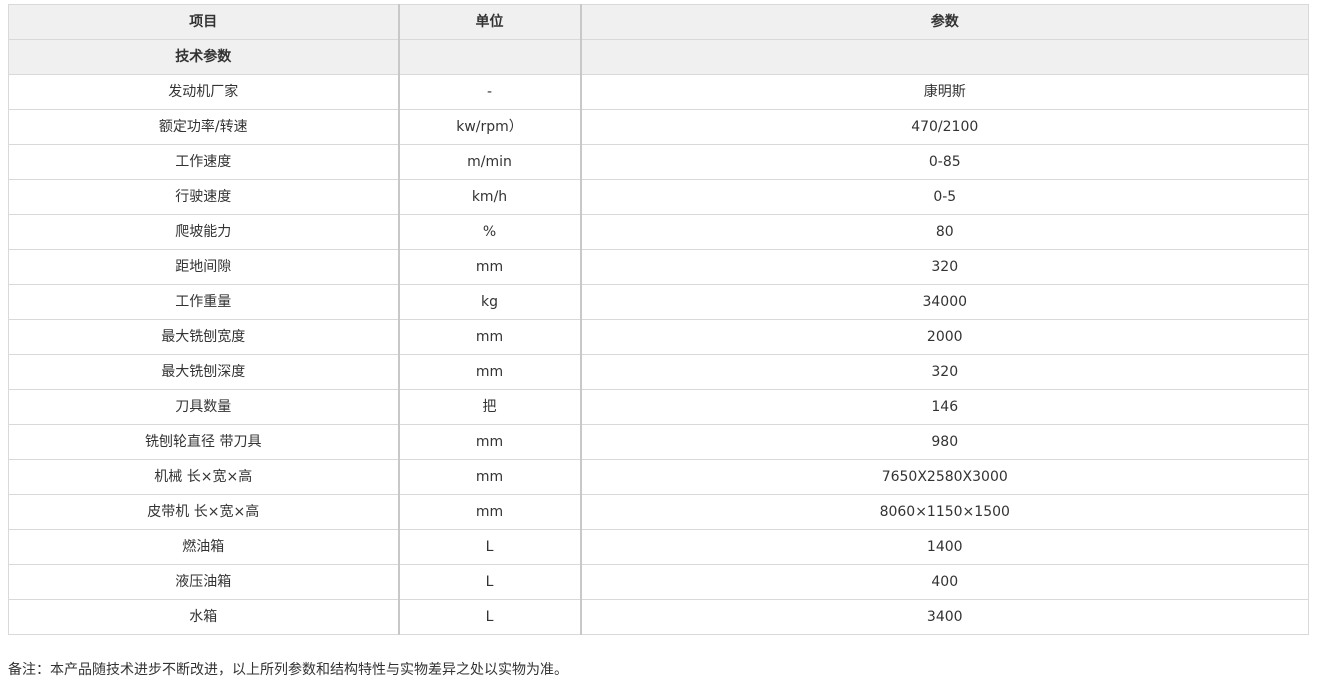 The image size is (1318, 684). Describe the element at coordinates (944, 197) in the screenshot. I see `row-value: 0-5` at that location.